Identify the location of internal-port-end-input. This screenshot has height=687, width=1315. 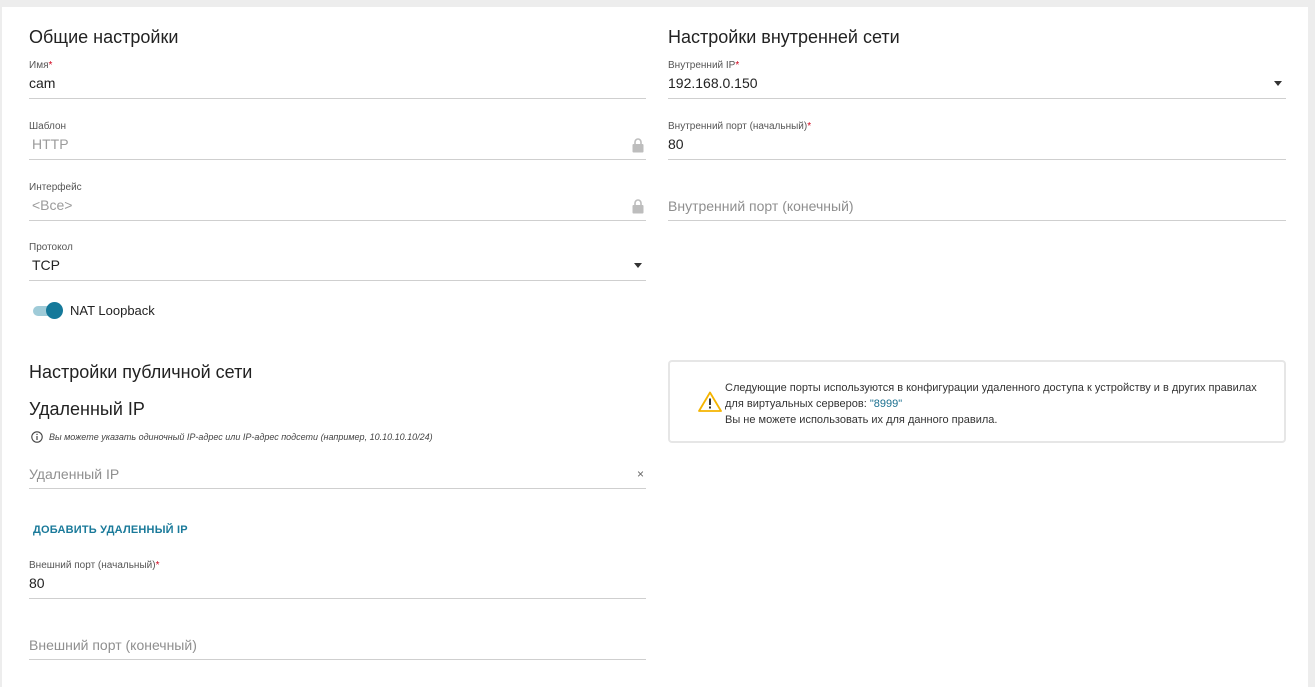
(977, 205).